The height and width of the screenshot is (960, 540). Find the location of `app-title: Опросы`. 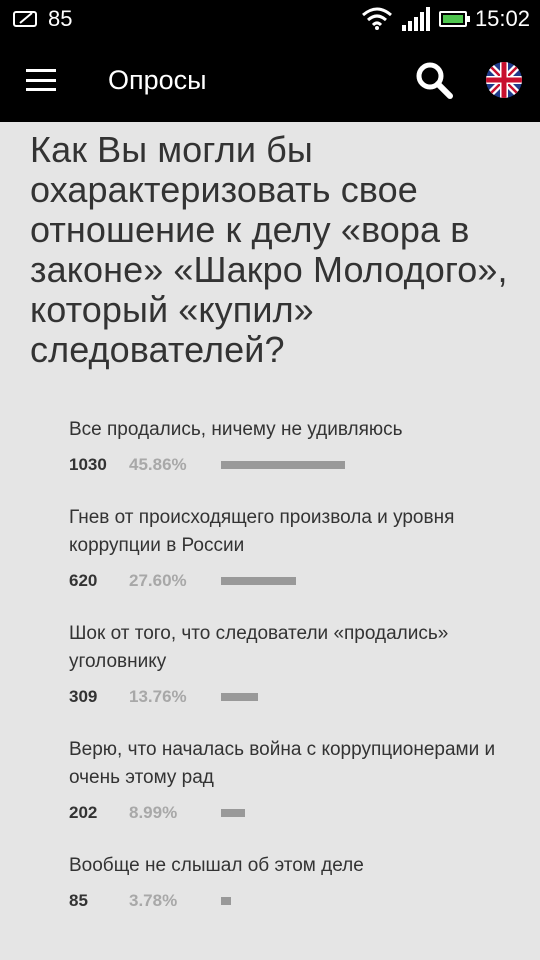

app-title: Опросы is located at coordinates (157, 79).